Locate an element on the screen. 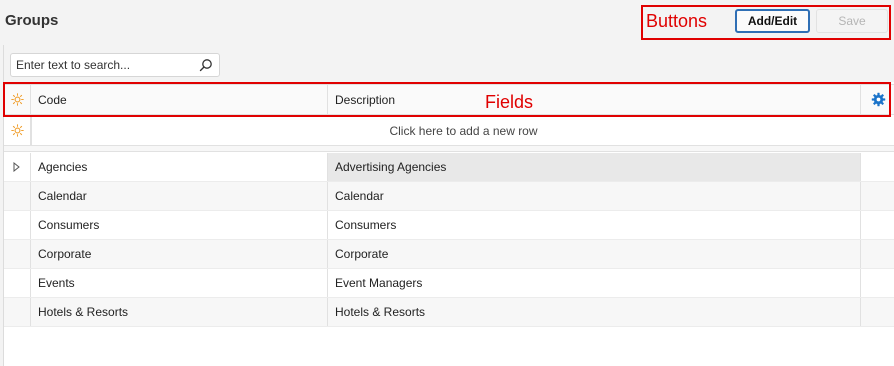  cell-code: Events is located at coordinates (179, 283).